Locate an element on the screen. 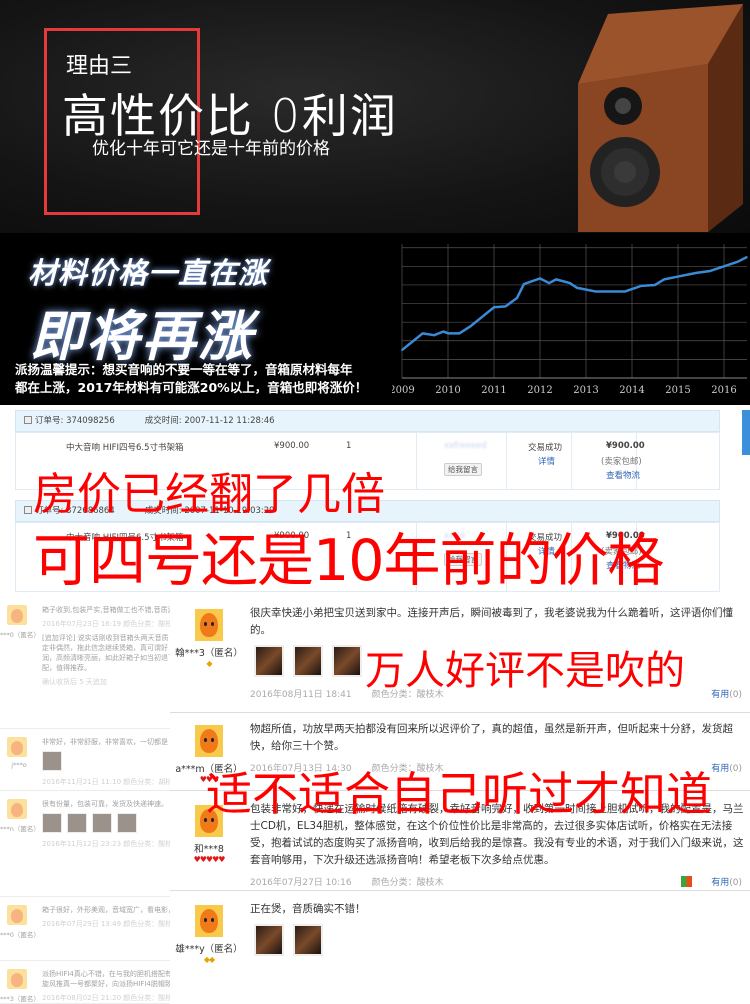  overlay-same-price: 可四号还是10年前的价格 is located at coordinates (349, 561).